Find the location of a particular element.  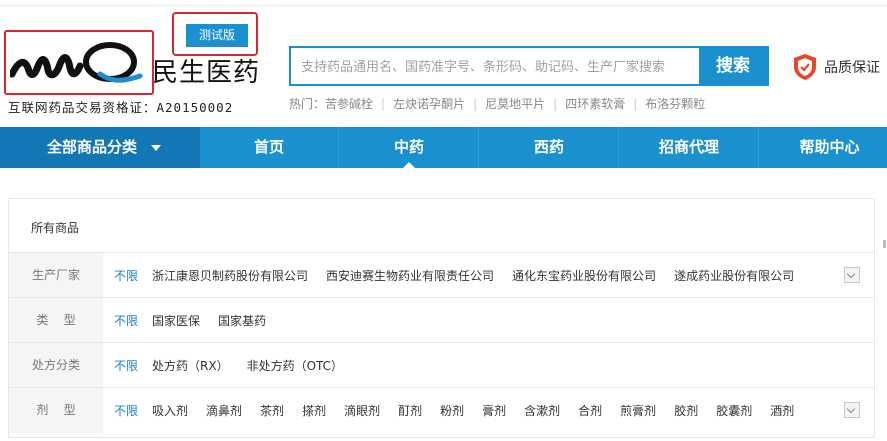

filter-option: 非处方药（OTC） is located at coordinates (295, 365).